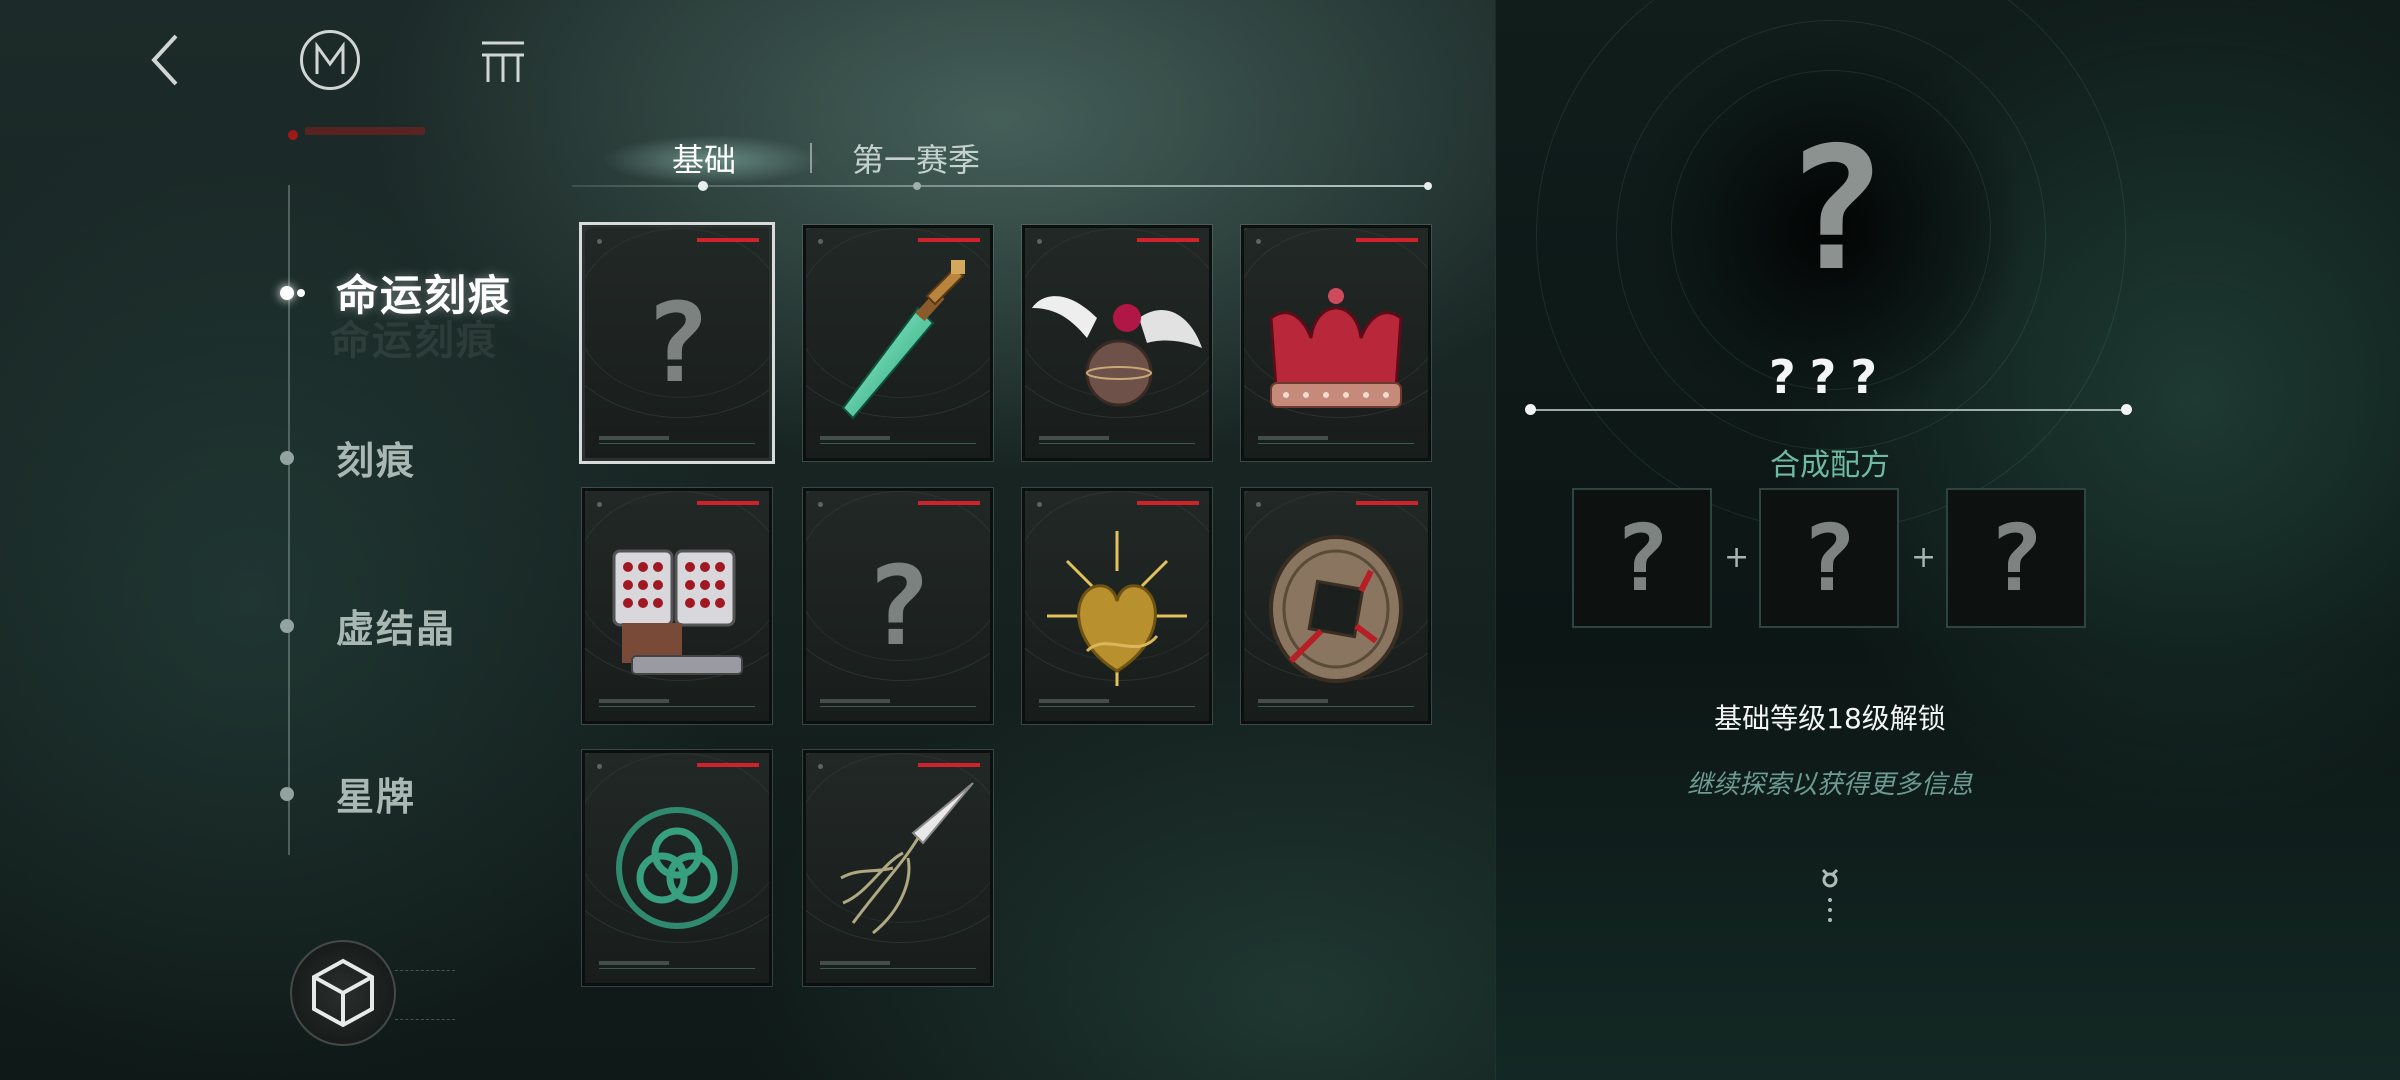 This screenshot has height=1080, width=2400. I want to click on notification-dot, so click(293, 135).